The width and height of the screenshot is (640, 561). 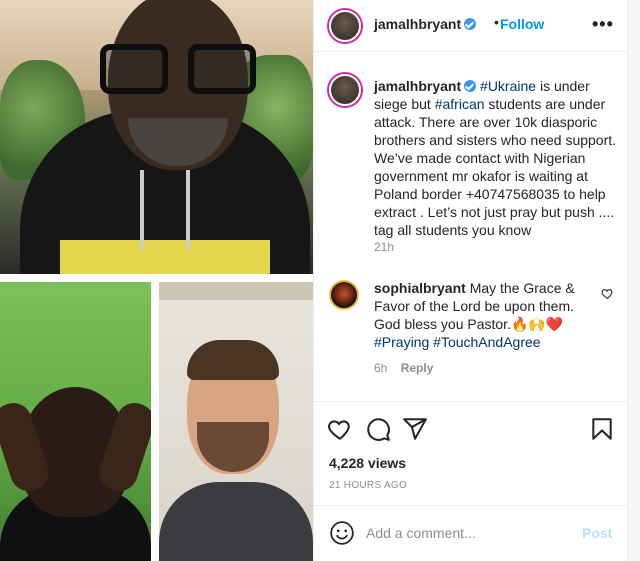 What do you see at coordinates (236, 421) in the screenshot?
I see `video-tile-guest-right` at bounding box center [236, 421].